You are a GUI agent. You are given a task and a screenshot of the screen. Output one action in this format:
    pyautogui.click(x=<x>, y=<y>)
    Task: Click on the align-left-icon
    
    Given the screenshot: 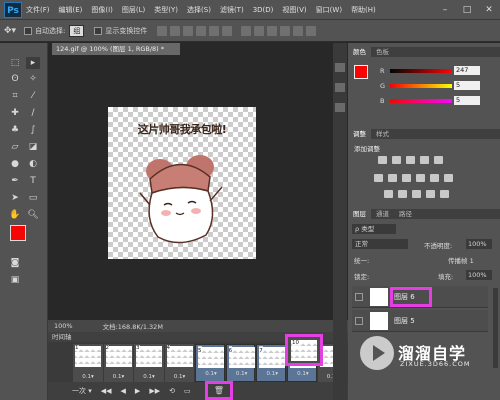 What is the action you would take?
    pyautogui.click(x=201, y=30)
    